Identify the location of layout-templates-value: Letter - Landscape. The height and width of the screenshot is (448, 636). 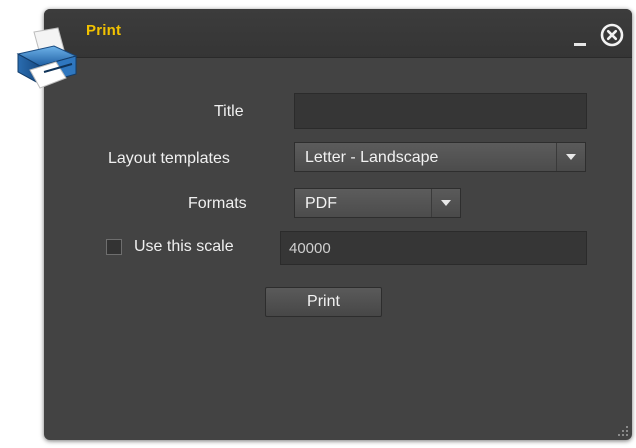
(372, 157).